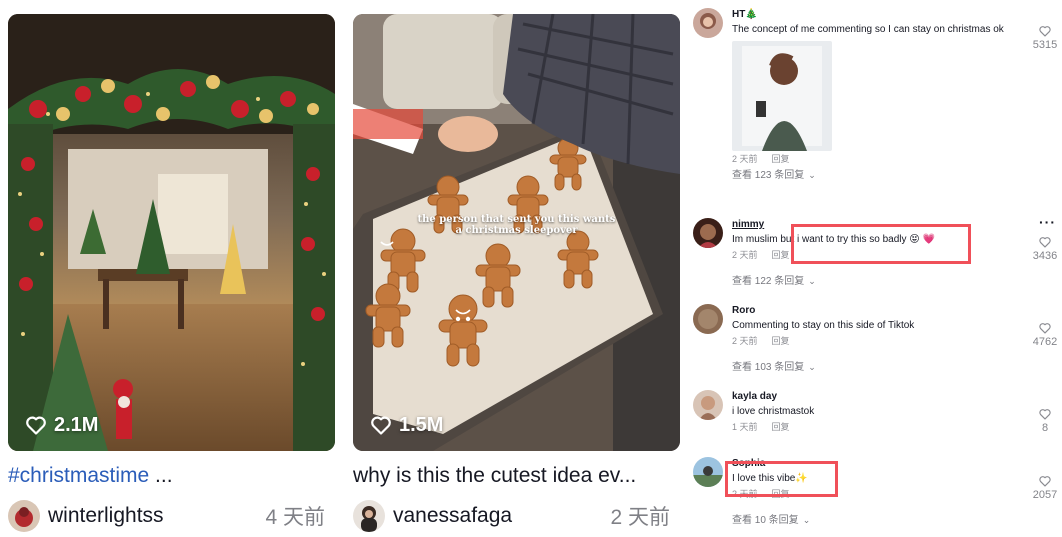 Image resolution: width=1062 pixels, height=537 pixels. What do you see at coordinates (782, 96) in the screenshot?
I see `comment-image` at bounding box center [782, 96].